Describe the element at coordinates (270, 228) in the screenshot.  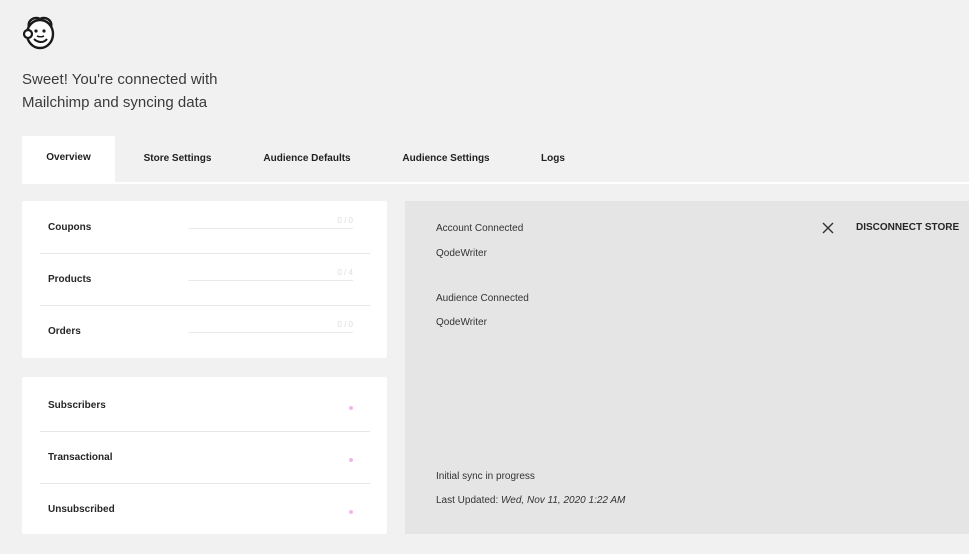
I see `coupons-progress-bar` at that location.